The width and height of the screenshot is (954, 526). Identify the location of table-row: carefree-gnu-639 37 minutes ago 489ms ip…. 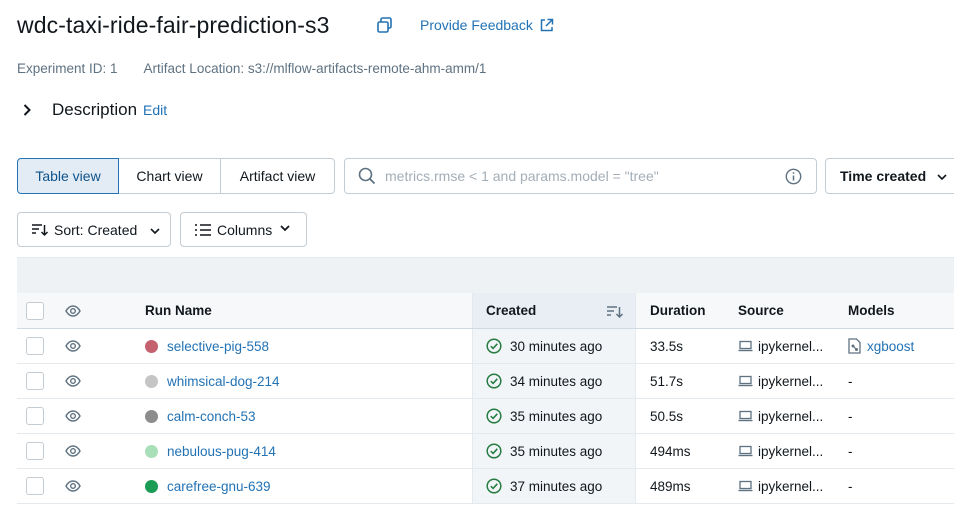
(485, 486).